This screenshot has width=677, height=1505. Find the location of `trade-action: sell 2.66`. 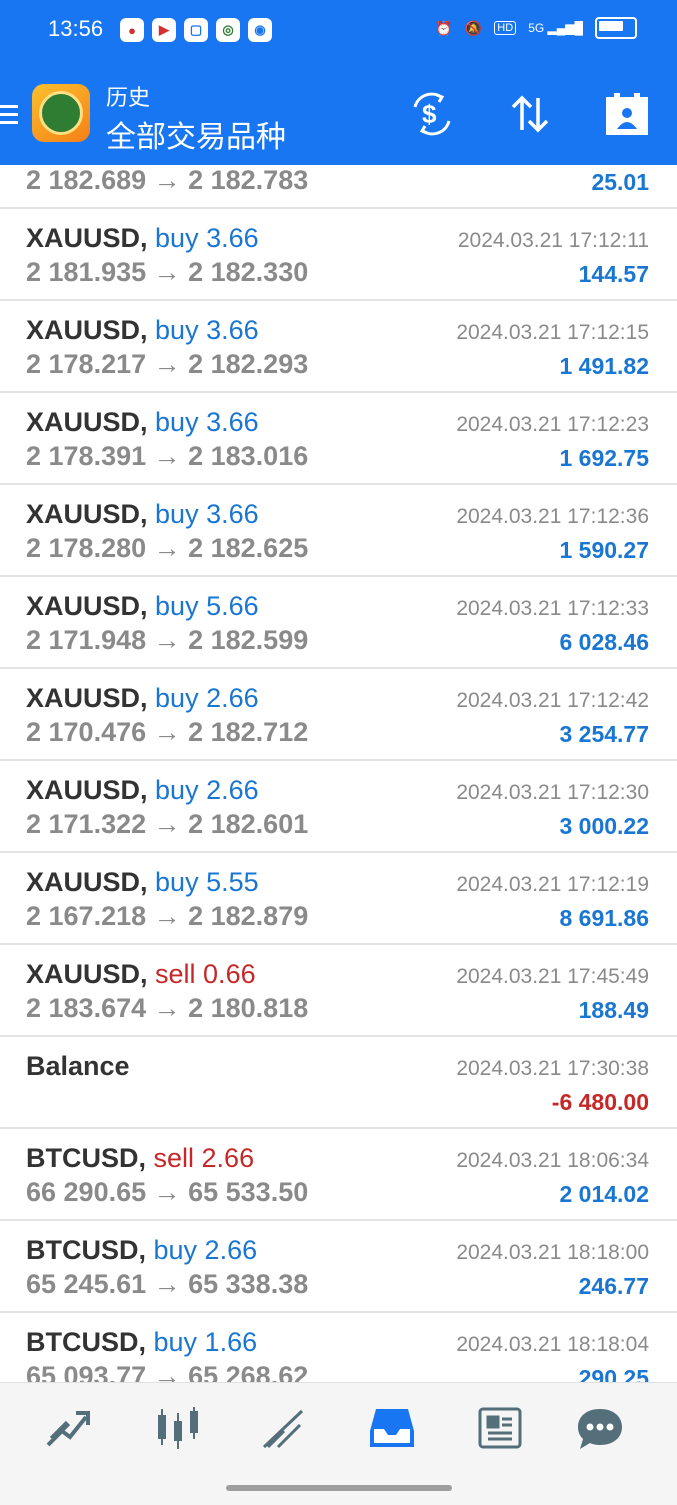

trade-action: sell 2.66 is located at coordinates (204, 1158).